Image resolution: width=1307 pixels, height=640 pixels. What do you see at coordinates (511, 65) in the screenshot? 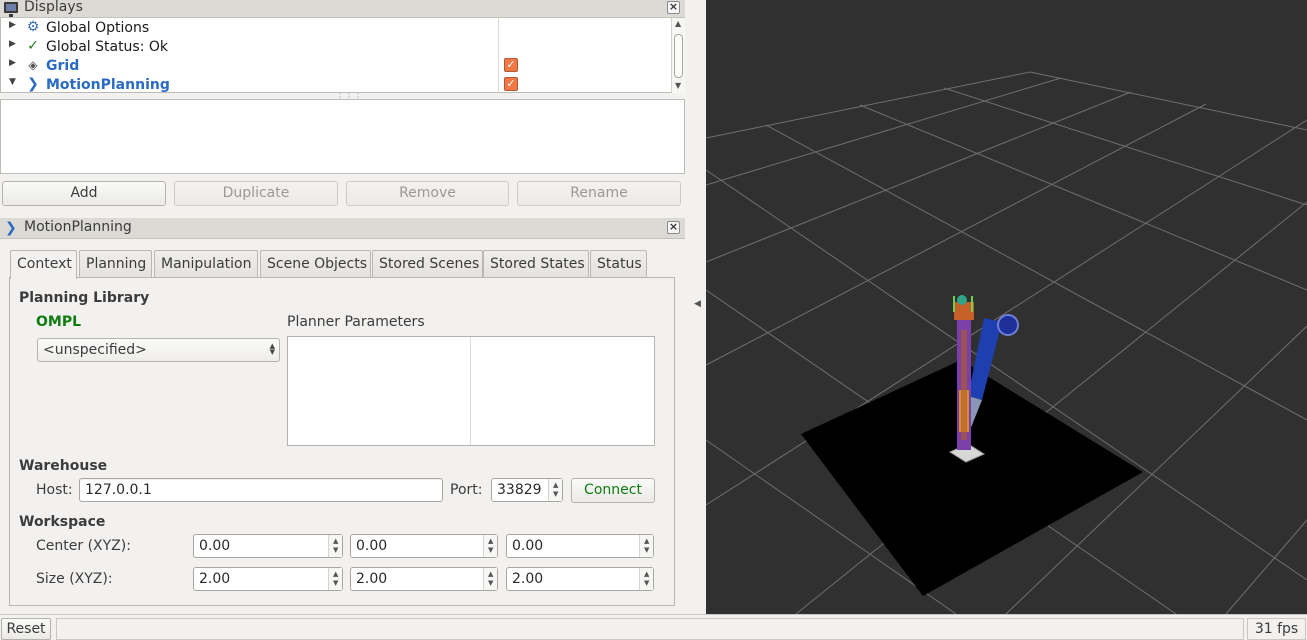
I see `grid-enabled-checkbox: ✓` at bounding box center [511, 65].